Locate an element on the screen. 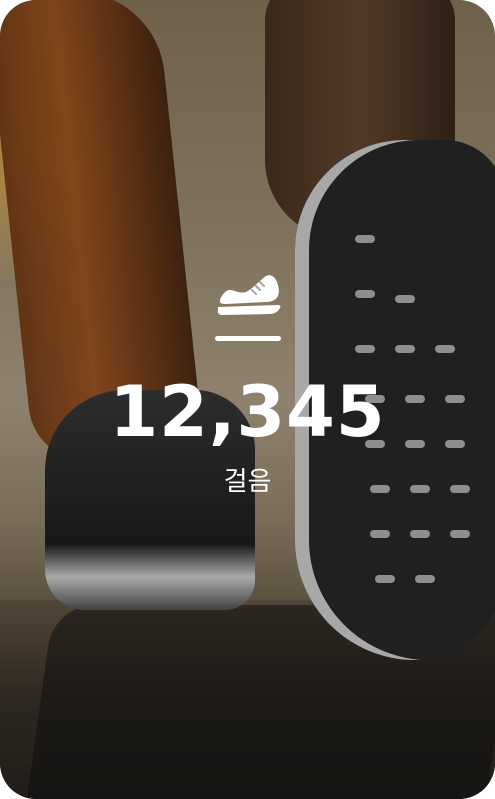  sneaker-icon is located at coordinates (248, 295).